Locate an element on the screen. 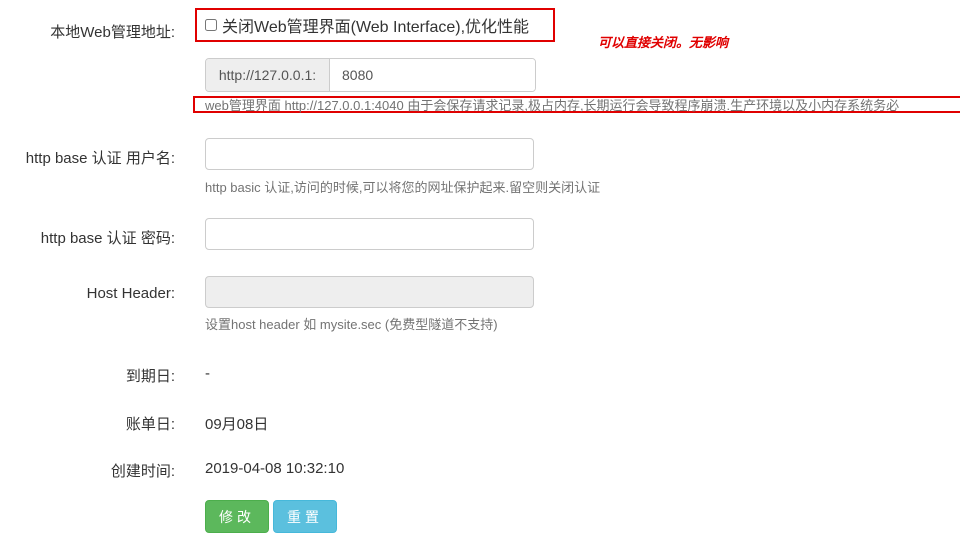 This screenshot has width=960, height=551. port-input is located at coordinates (432, 75).